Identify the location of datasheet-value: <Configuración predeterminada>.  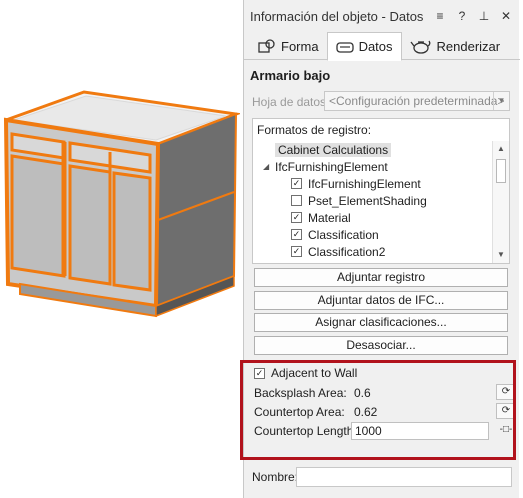
(417, 101).